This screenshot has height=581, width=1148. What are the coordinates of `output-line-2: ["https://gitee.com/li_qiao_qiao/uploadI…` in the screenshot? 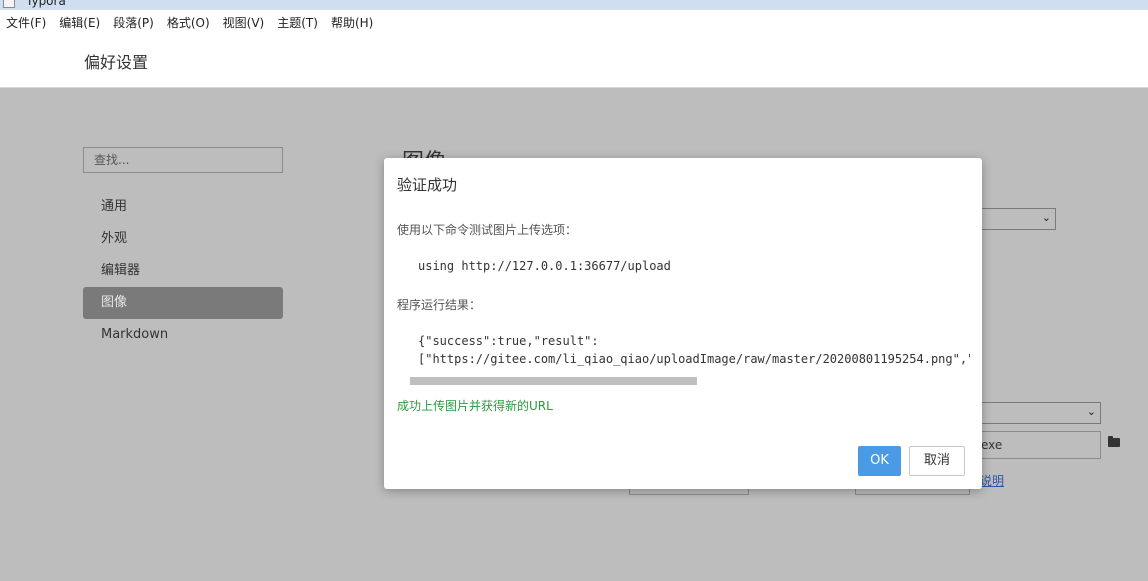 It's located at (694, 359).